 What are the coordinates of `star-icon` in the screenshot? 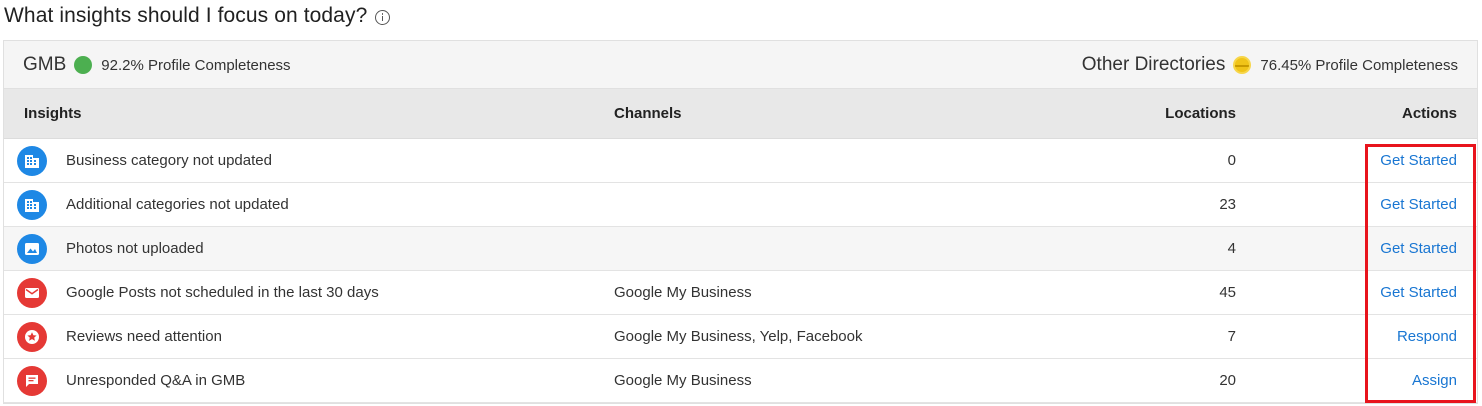 It's located at (32, 337).